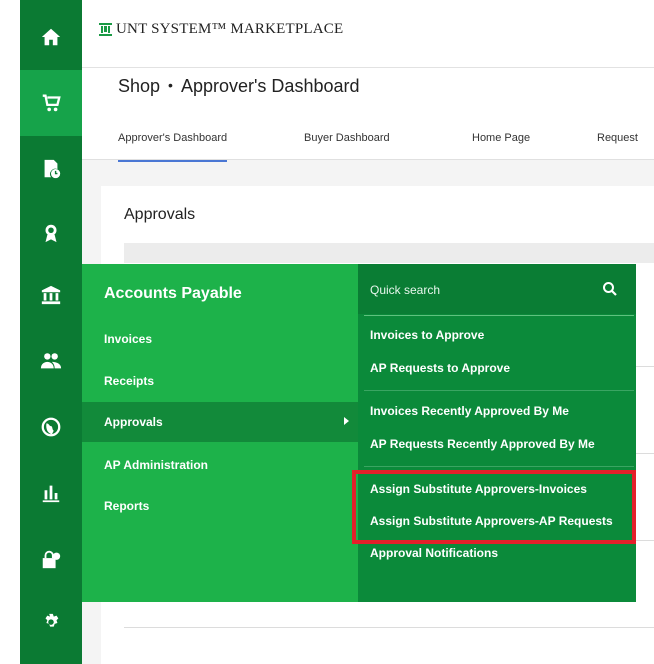 Image resolution: width=654 pixels, height=664 pixels. What do you see at coordinates (389, 253) in the screenshot?
I see `card-header-band` at bounding box center [389, 253].